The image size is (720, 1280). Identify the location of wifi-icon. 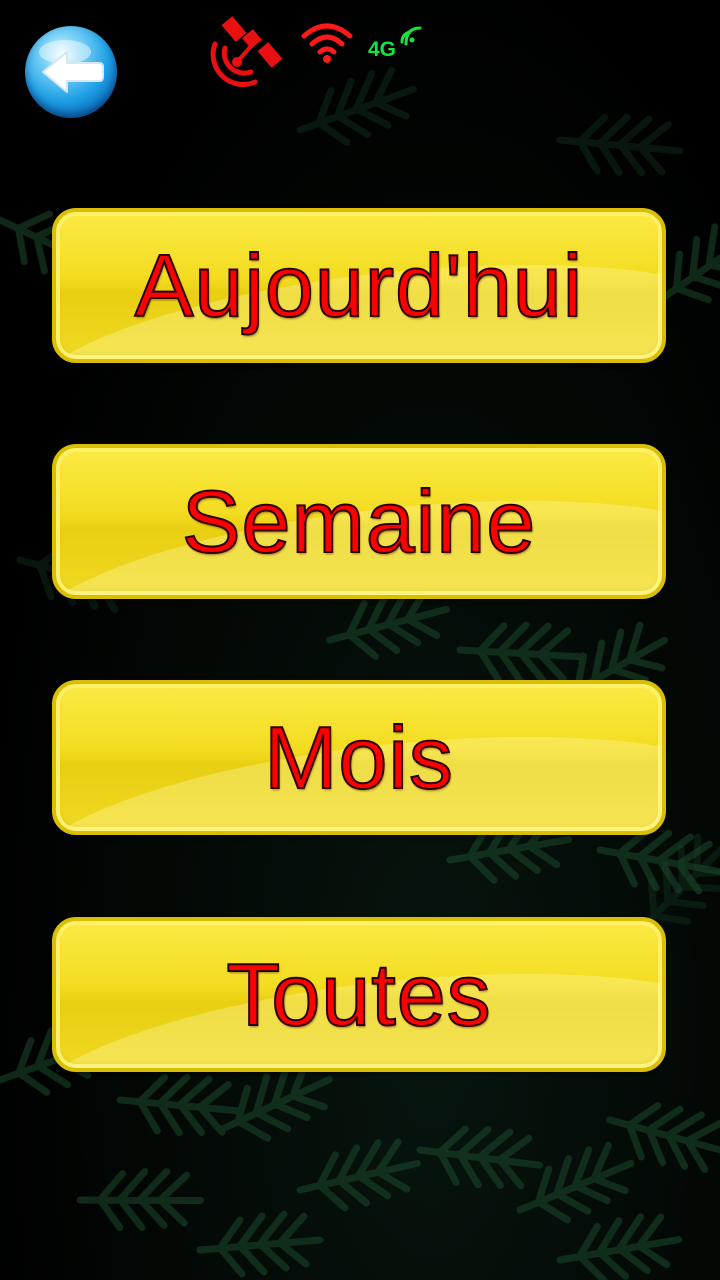
(327, 43).